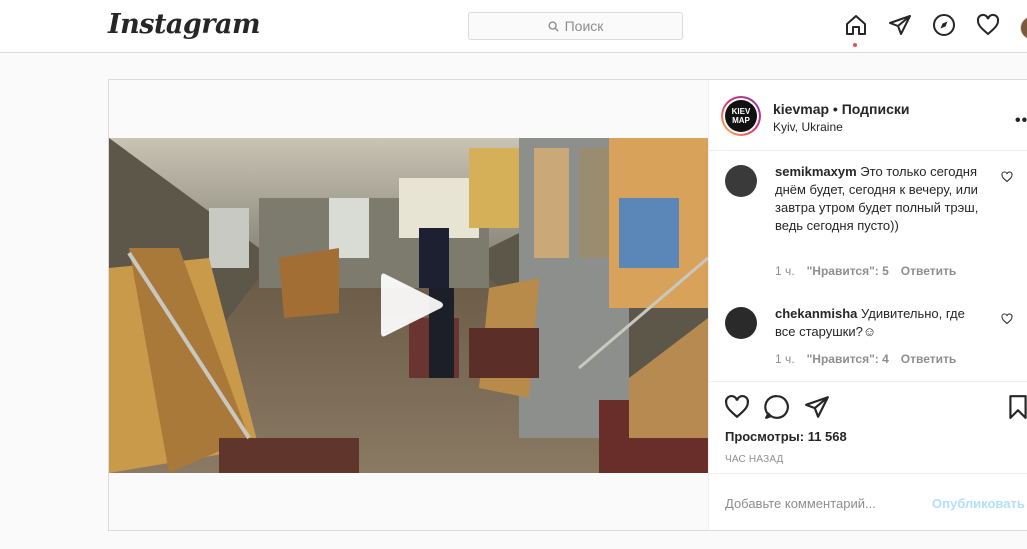 The width and height of the screenshot is (1027, 549). I want to click on search-icon, so click(553, 26).